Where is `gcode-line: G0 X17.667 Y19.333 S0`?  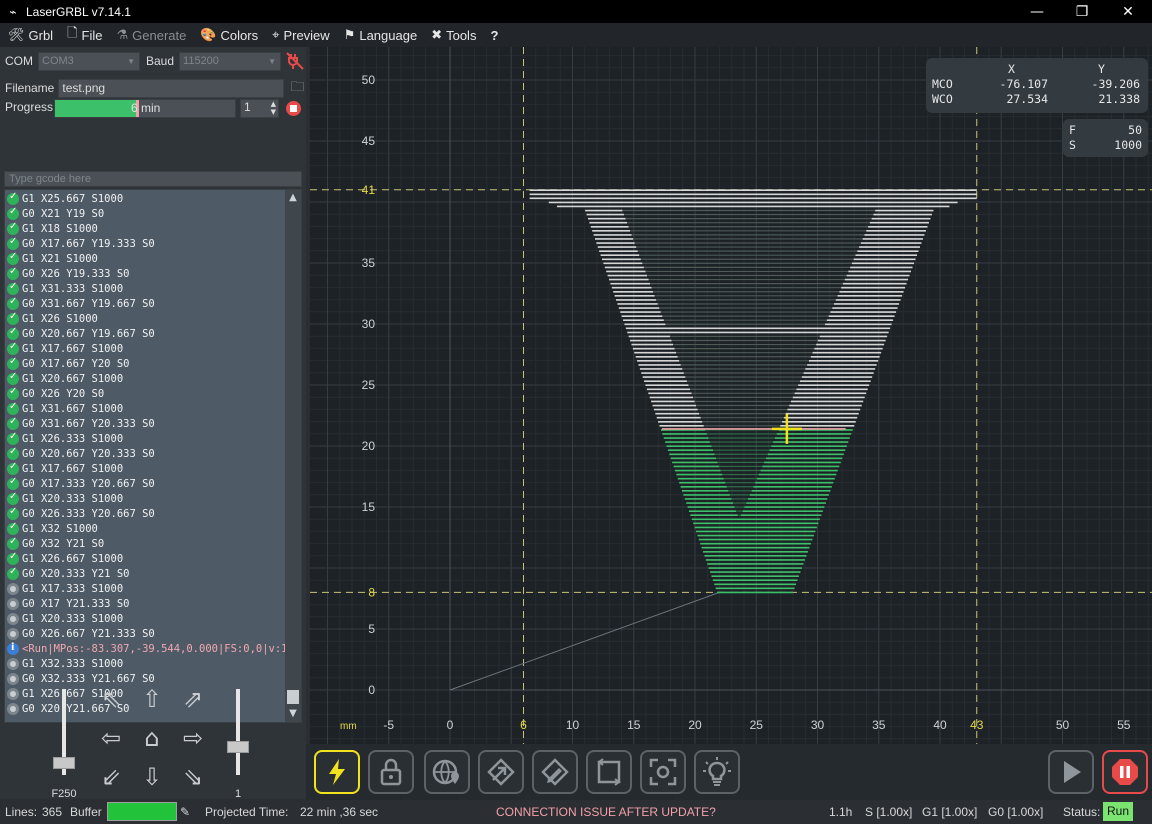
gcode-line: G0 X17.667 Y19.333 S0 is located at coordinates (146, 243).